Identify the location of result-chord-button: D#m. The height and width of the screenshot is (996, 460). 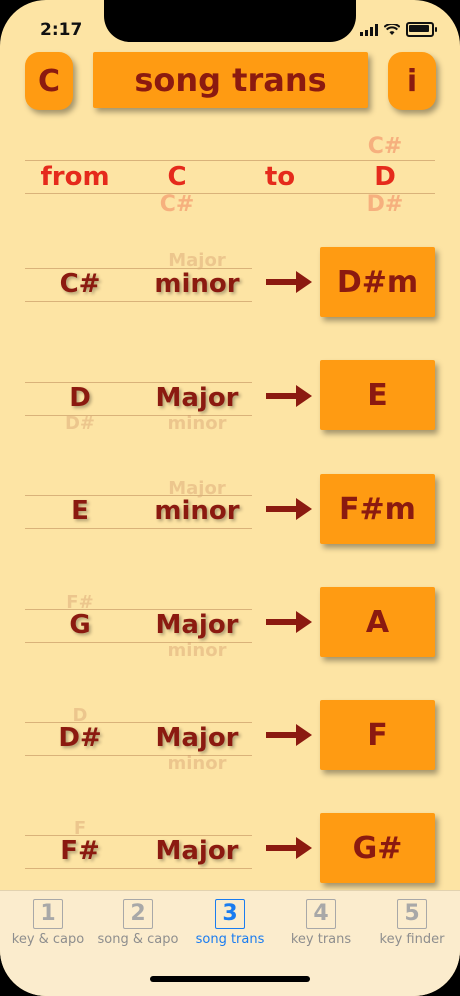
(377, 282).